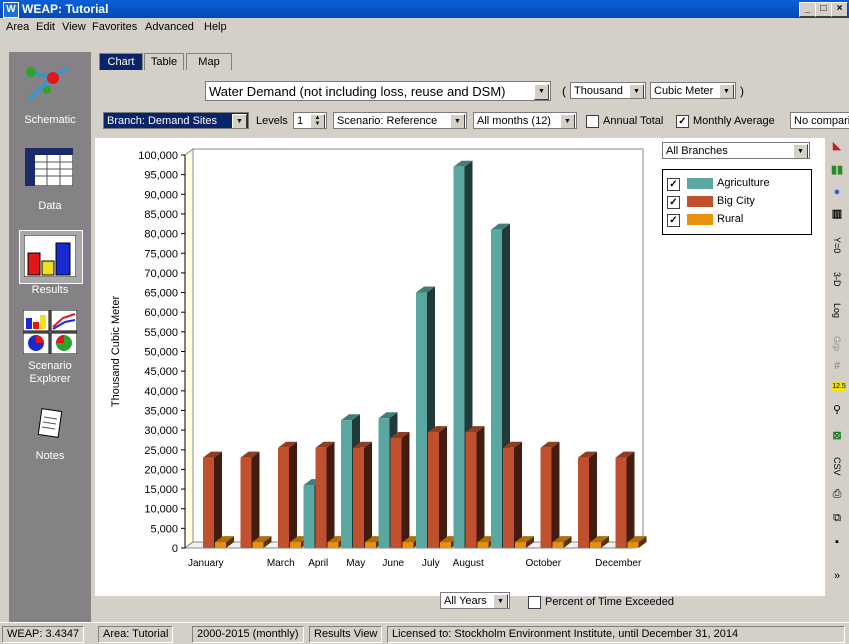 This screenshot has width=849, height=644. What do you see at coordinates (807, 9) in the screenshot?
I see `minimize-button: _` at bounding box center [807, 9].